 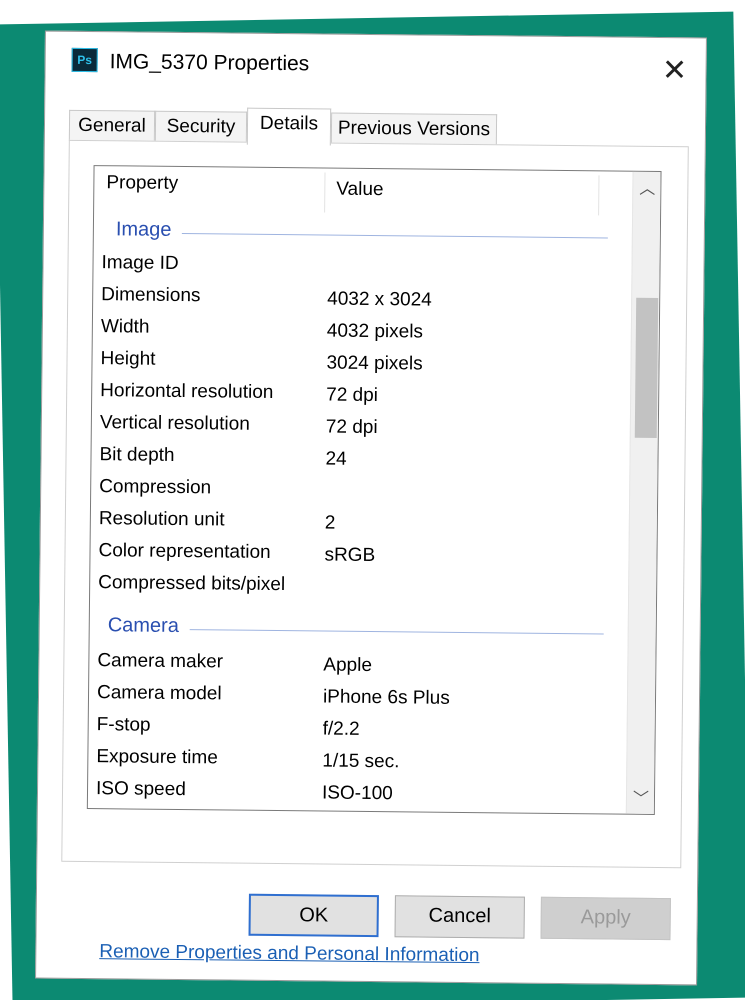 I want to click on property-value: f/2.2, so click(x=341, y=729).